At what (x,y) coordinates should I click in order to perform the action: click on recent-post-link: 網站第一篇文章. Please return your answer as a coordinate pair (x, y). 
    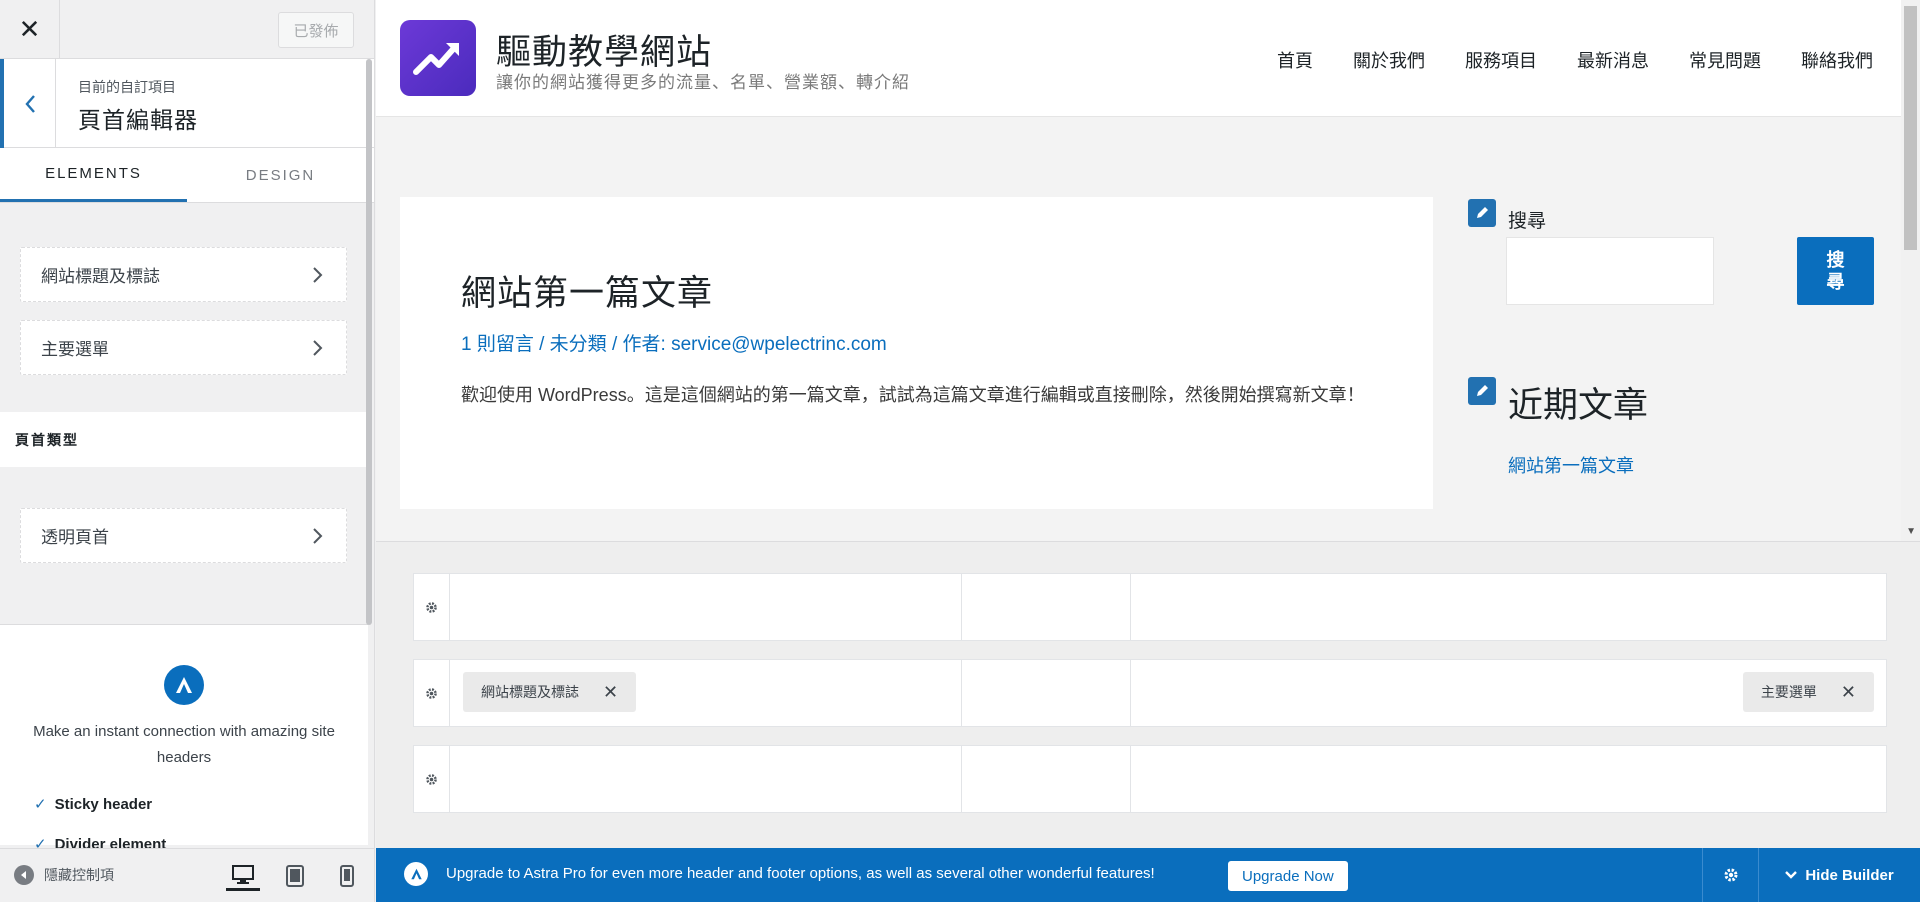
    Looking at the image, I should click on (1571, 465).